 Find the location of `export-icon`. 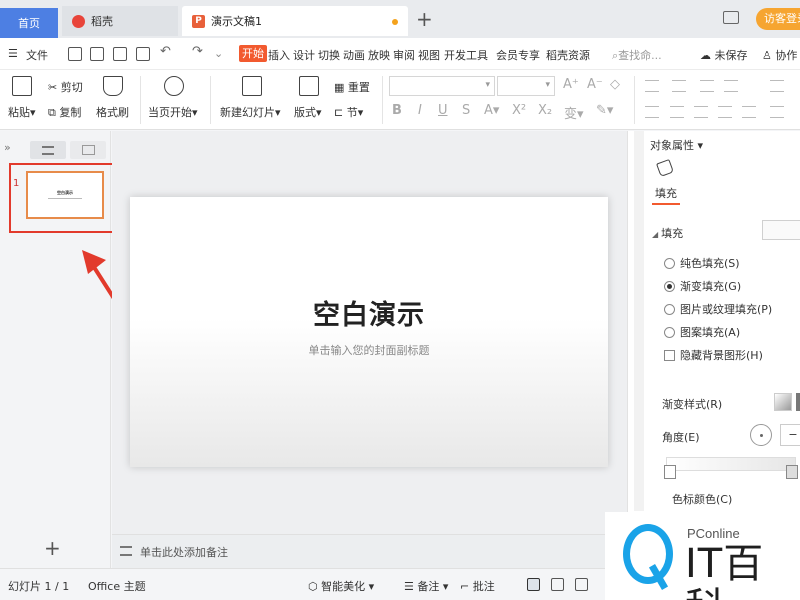

export-icon is located at coordinates (97, 54).